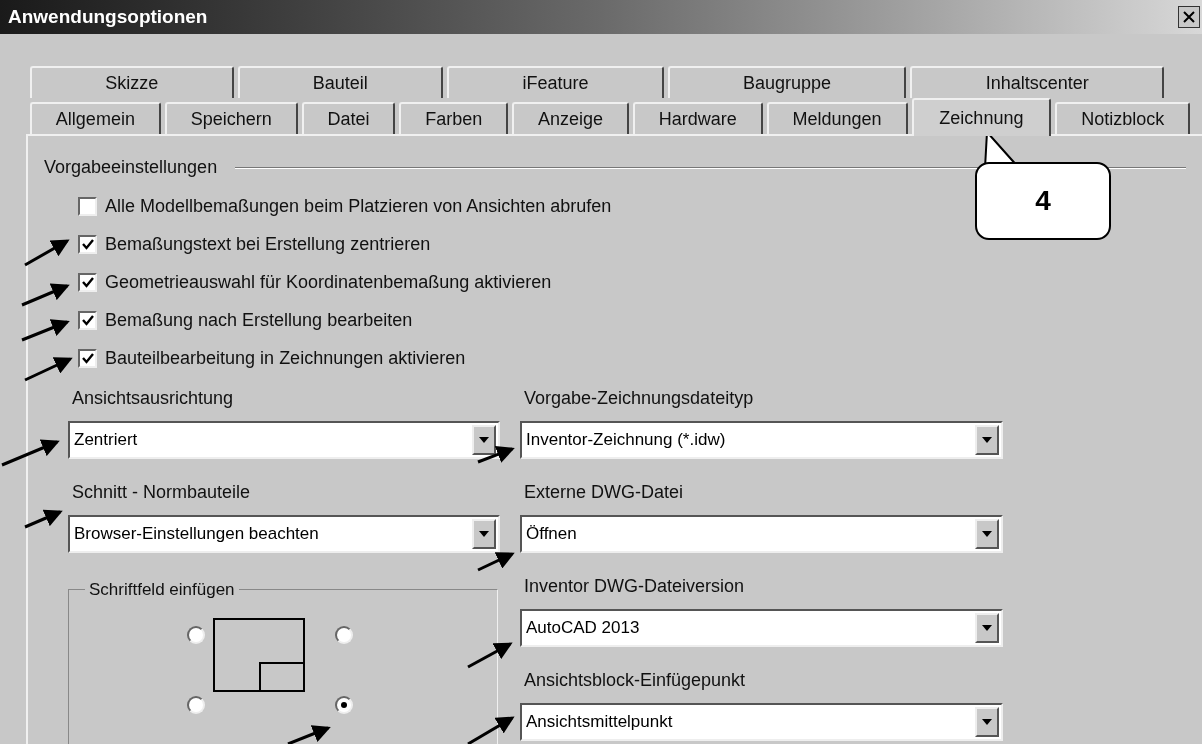  What do you see at coordinates (761, 722) in the screenshot?
I see `dropdown: Ansichtsmittelpunkt` at bounding box center [761, 722].